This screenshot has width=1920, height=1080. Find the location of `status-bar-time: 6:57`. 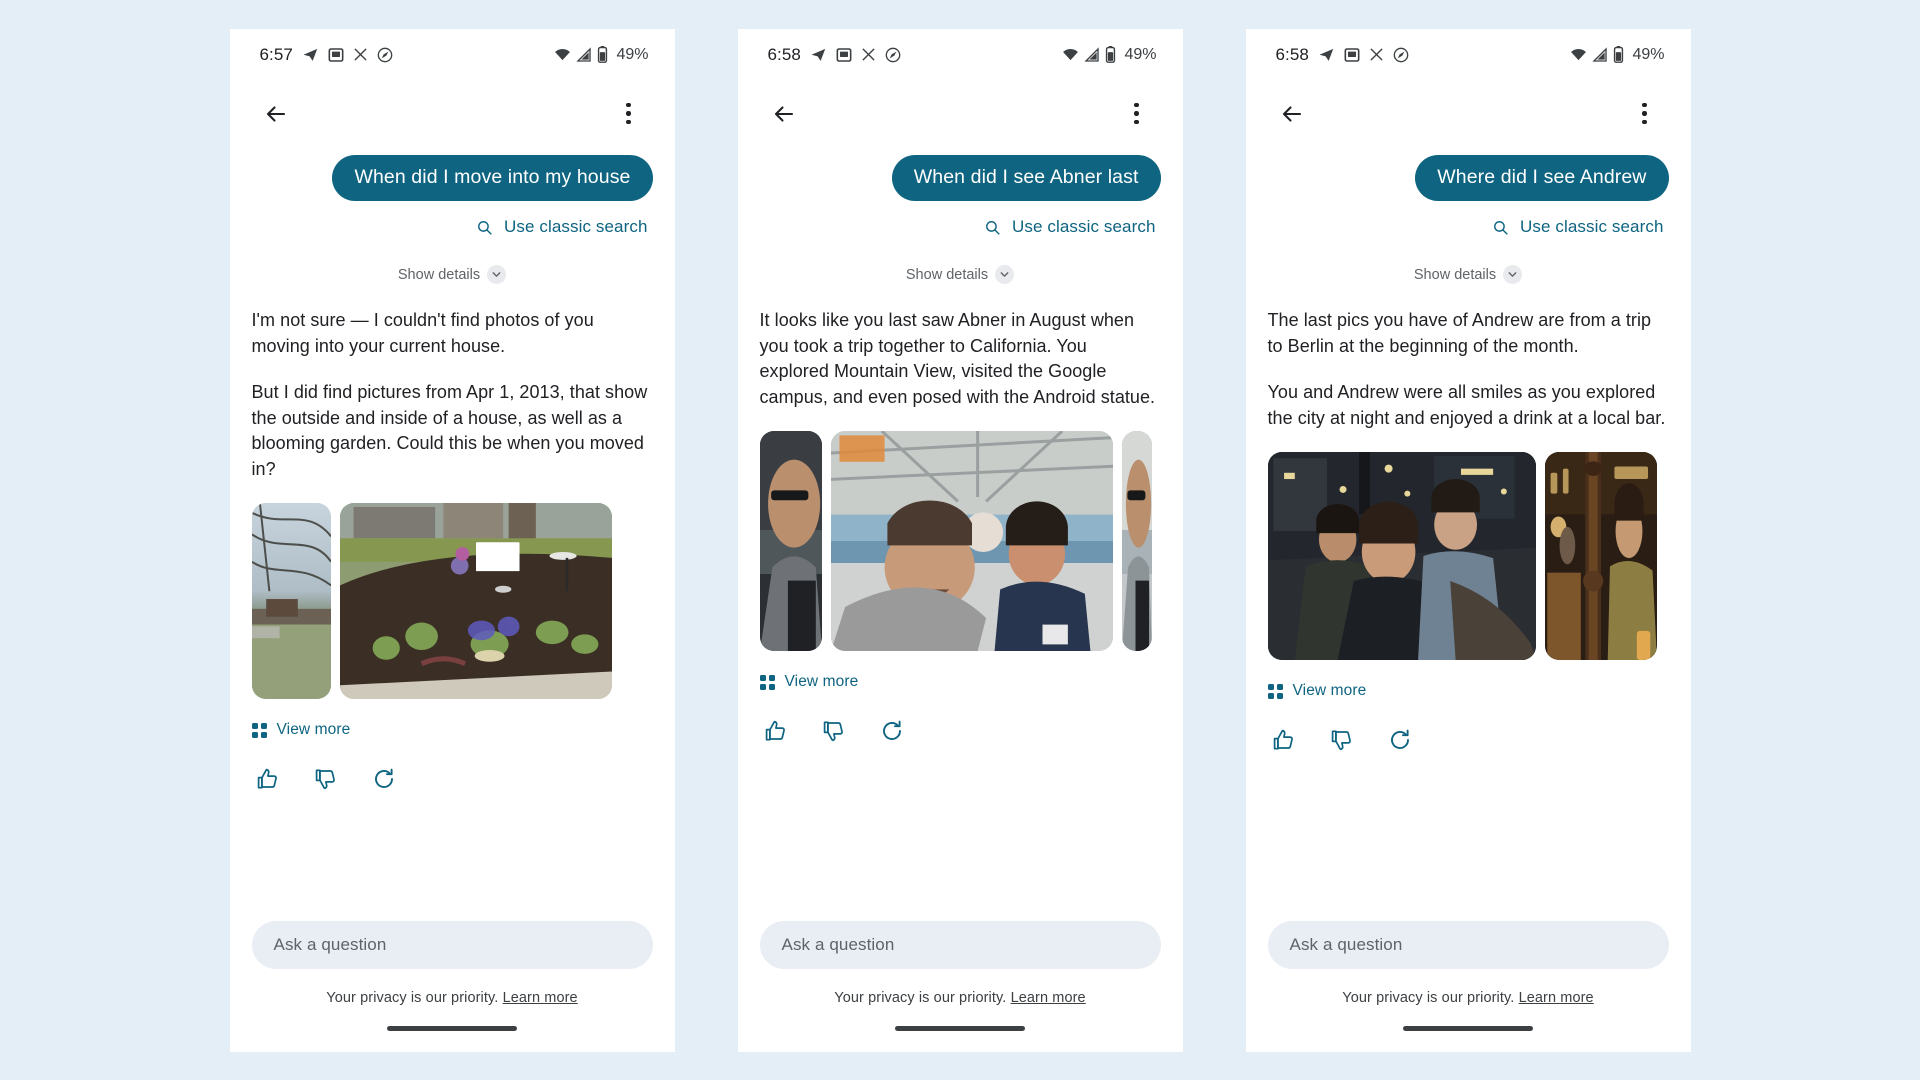

status-bar-time: 6:57 is located at coordinates (276, 54).